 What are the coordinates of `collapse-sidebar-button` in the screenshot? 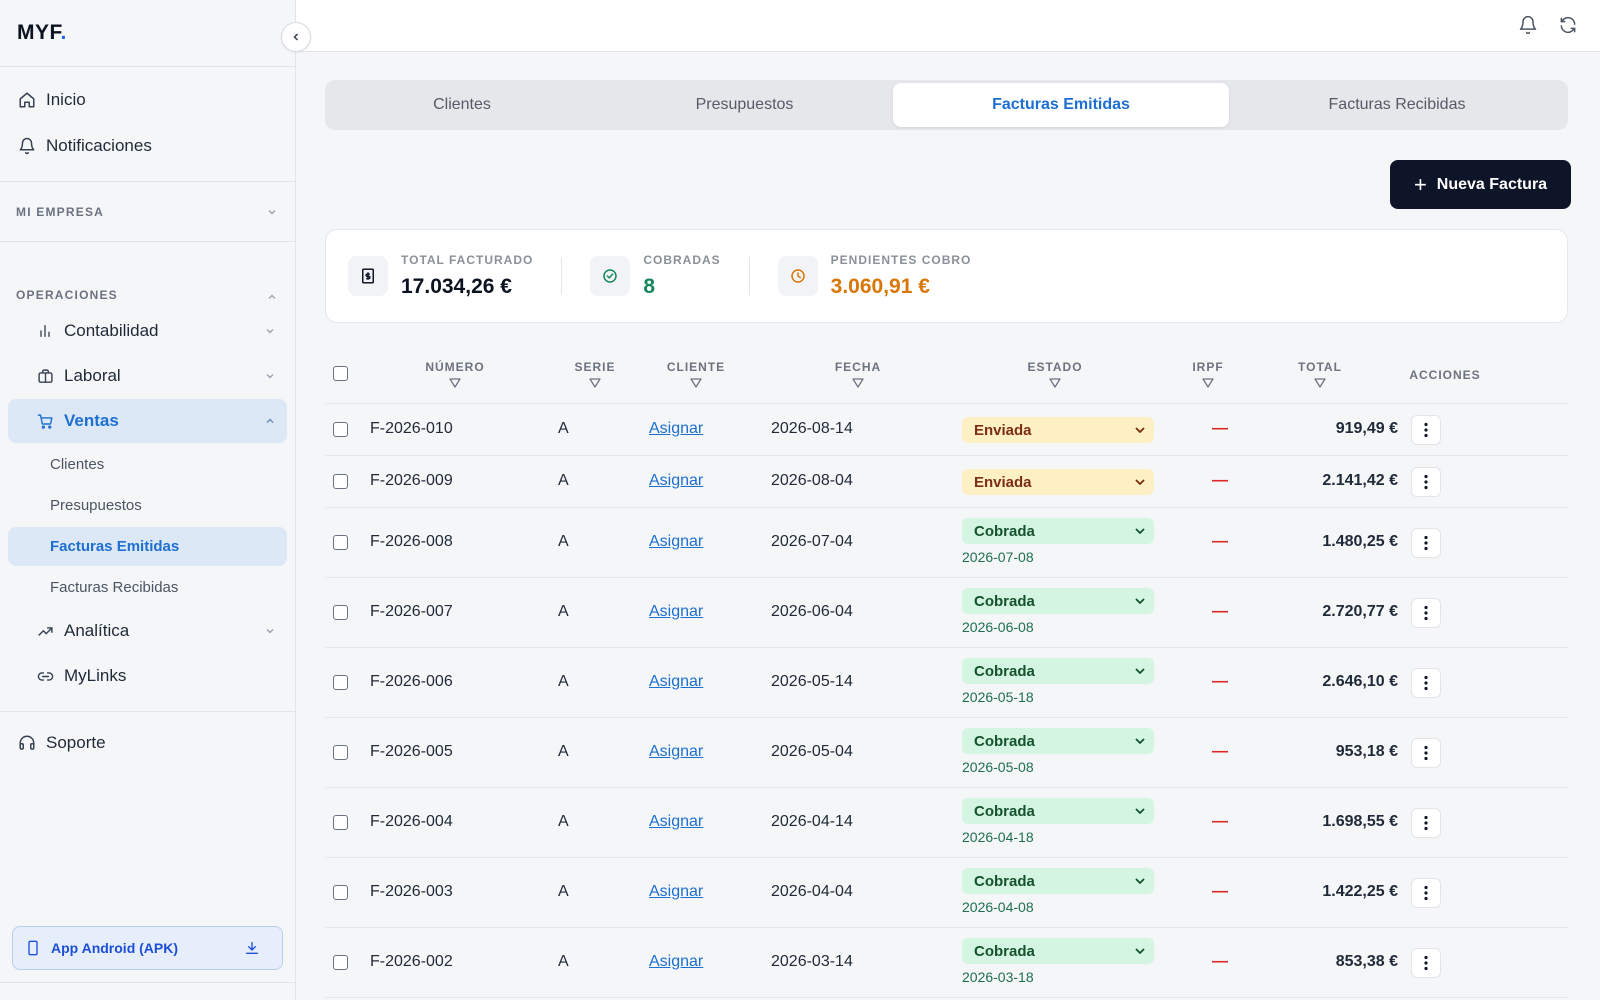 It's located at (296, 37).